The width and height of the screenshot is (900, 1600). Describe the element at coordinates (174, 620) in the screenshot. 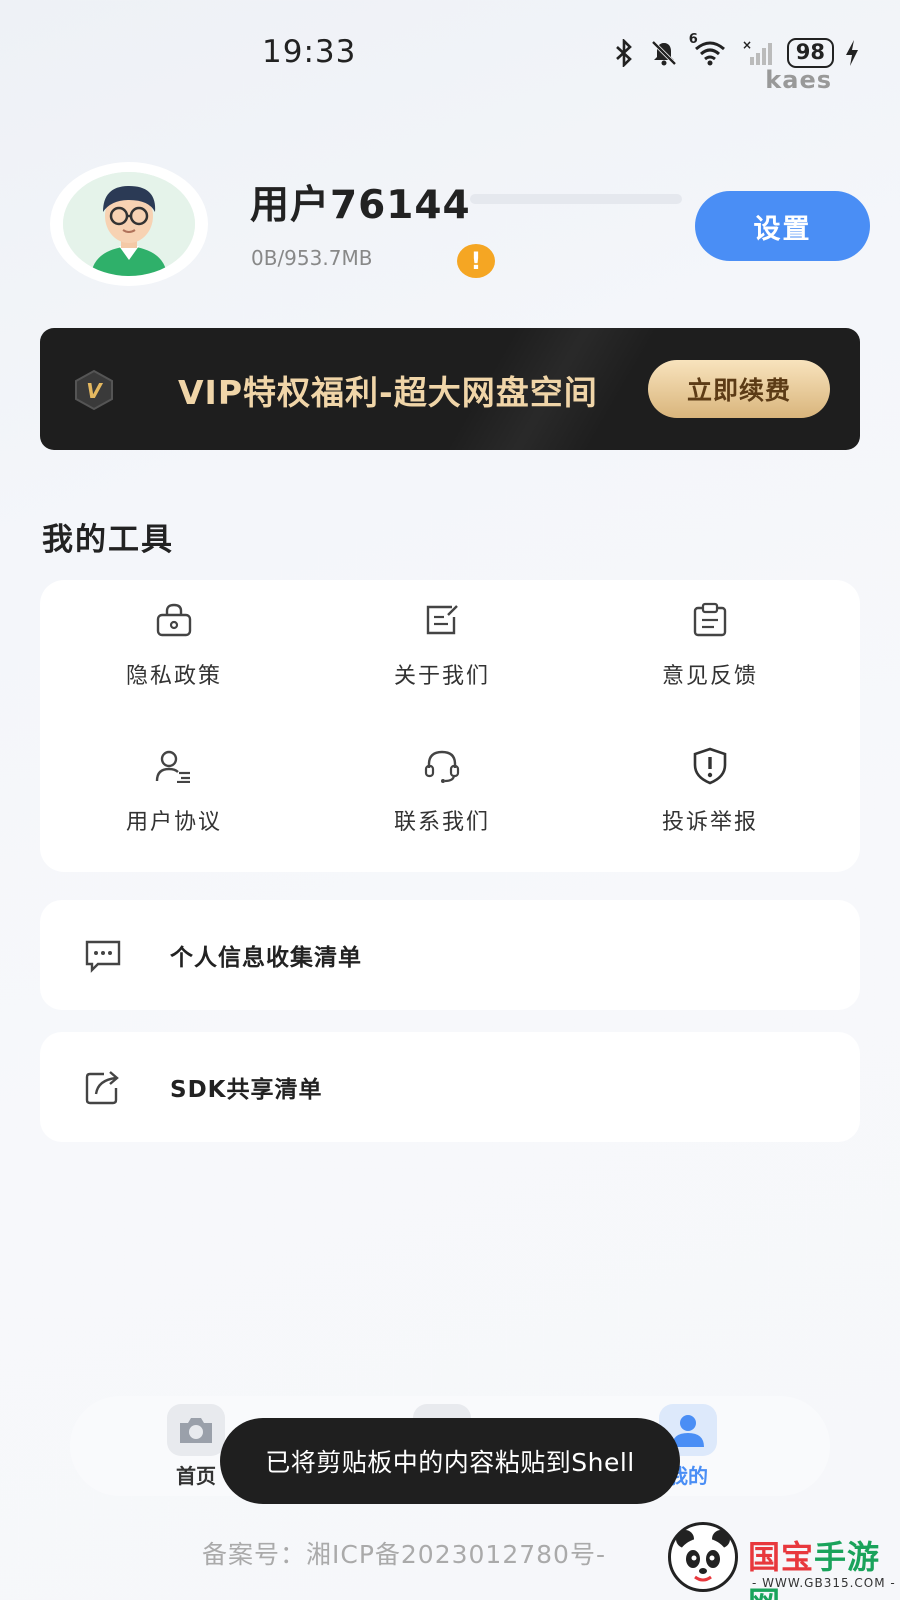

I see `lock-icon` at that location.